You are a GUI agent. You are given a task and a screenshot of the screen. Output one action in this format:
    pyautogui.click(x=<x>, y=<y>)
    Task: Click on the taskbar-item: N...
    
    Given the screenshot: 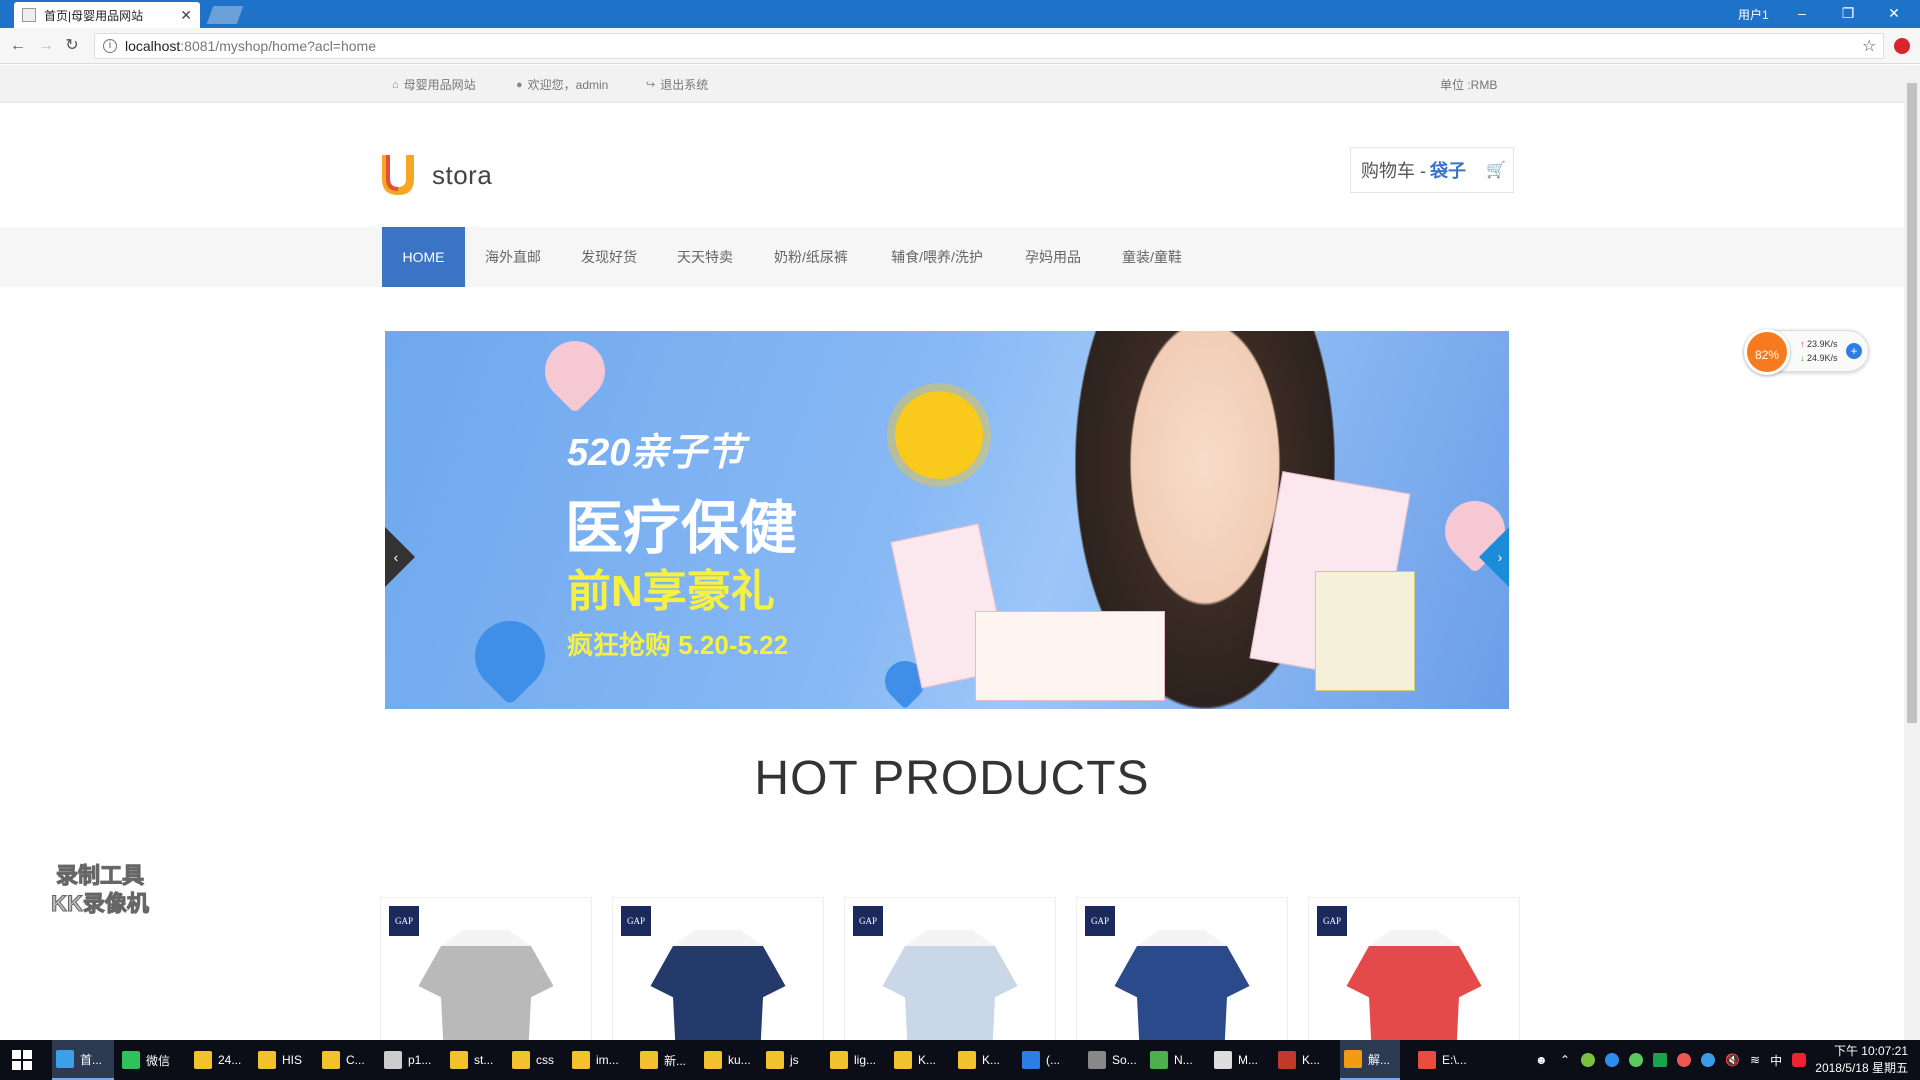 What is the action you would take?
    pyautogui.click(x=1176, y=1060)
    